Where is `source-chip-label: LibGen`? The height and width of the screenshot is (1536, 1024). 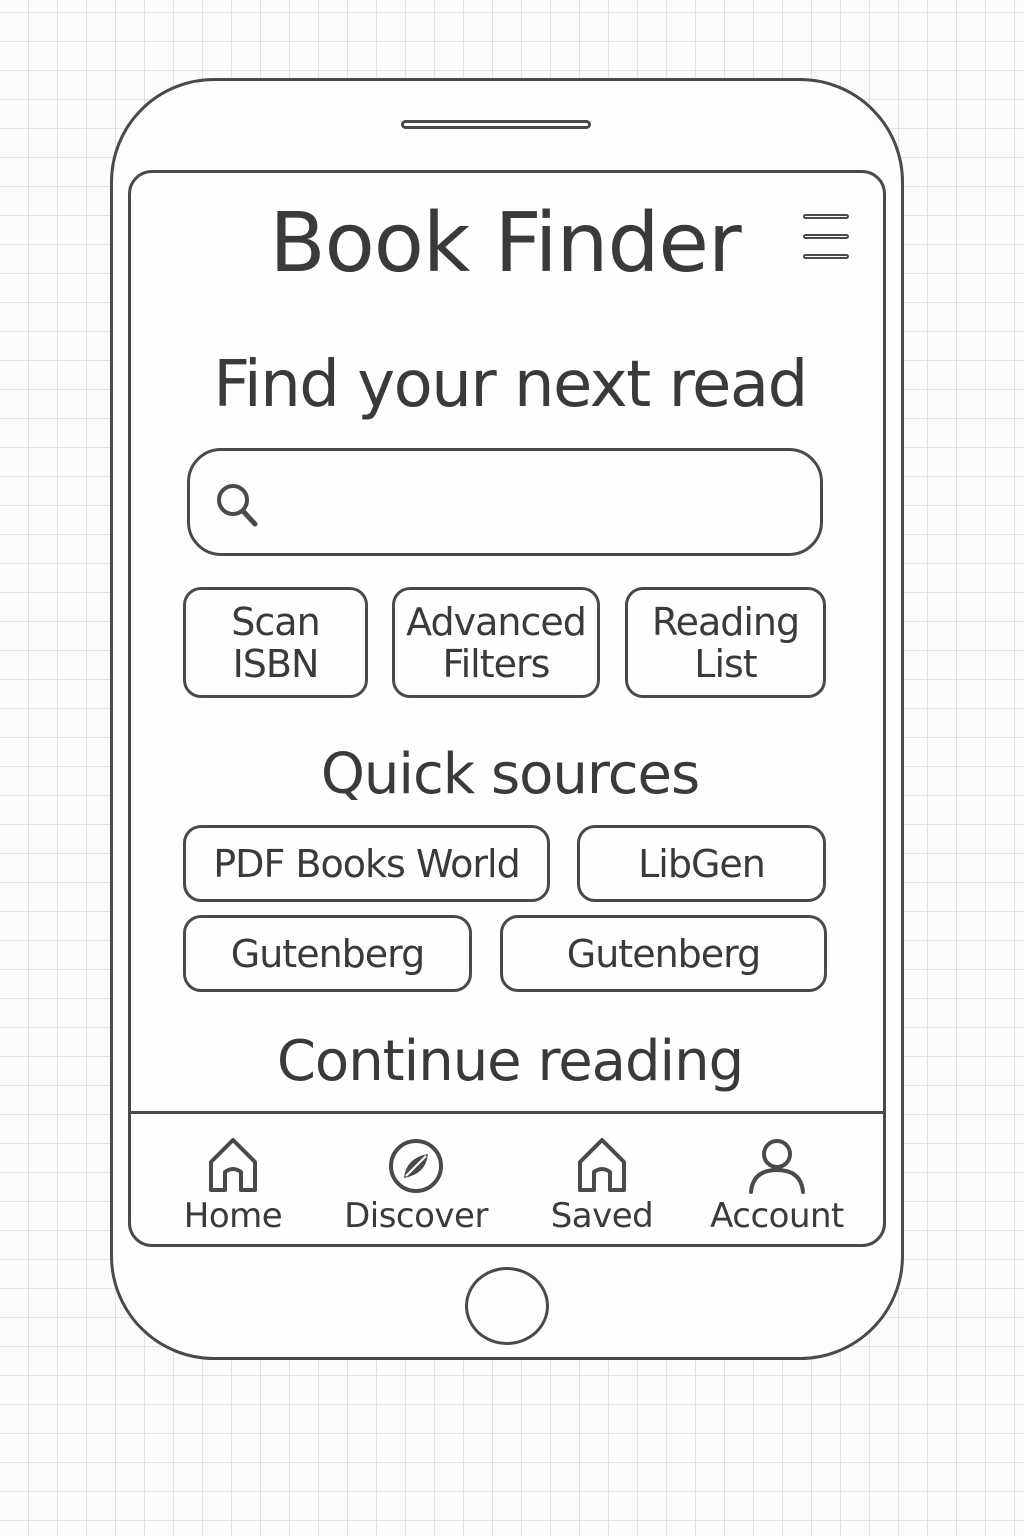
source-chip-label: LibGen is located at coordinates (702, 863).